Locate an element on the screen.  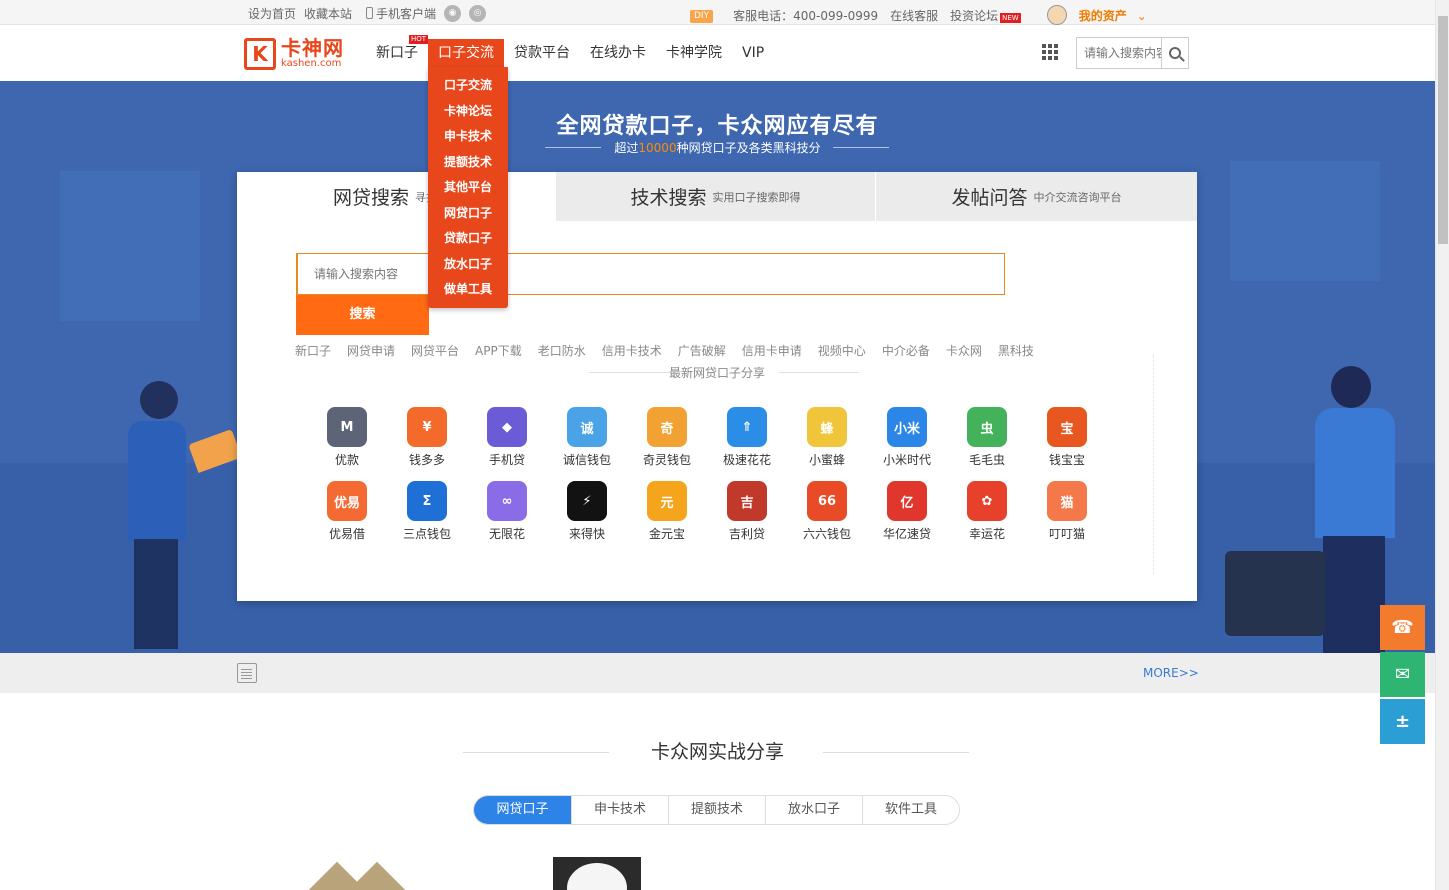
app-item: 66 六六钱包 is located at coordinates (827, 511).